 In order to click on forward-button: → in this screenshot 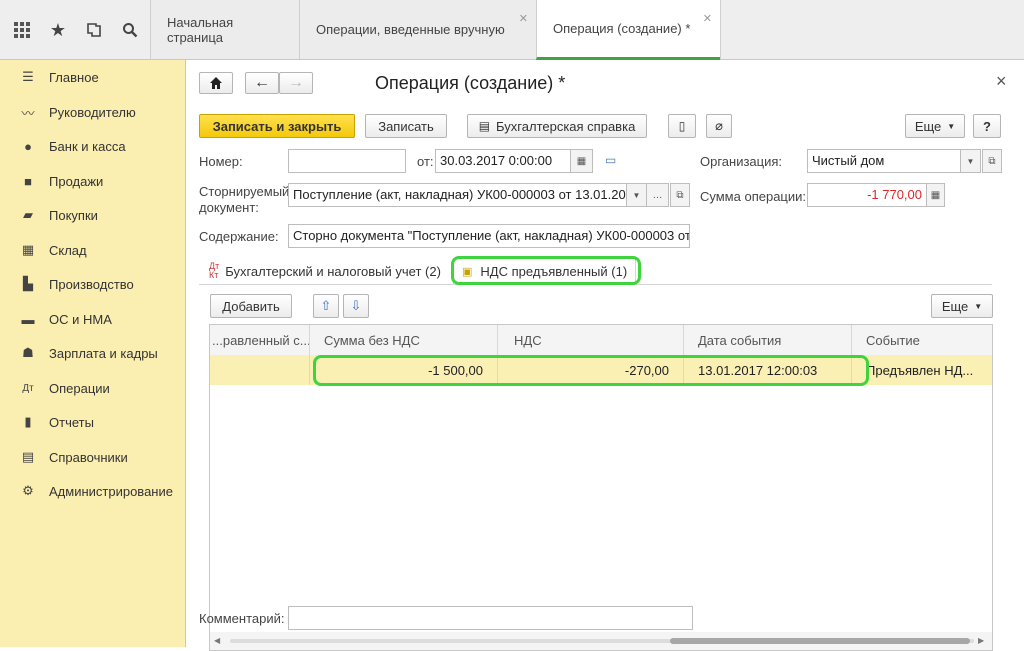, I will do `click(296, 83)`.